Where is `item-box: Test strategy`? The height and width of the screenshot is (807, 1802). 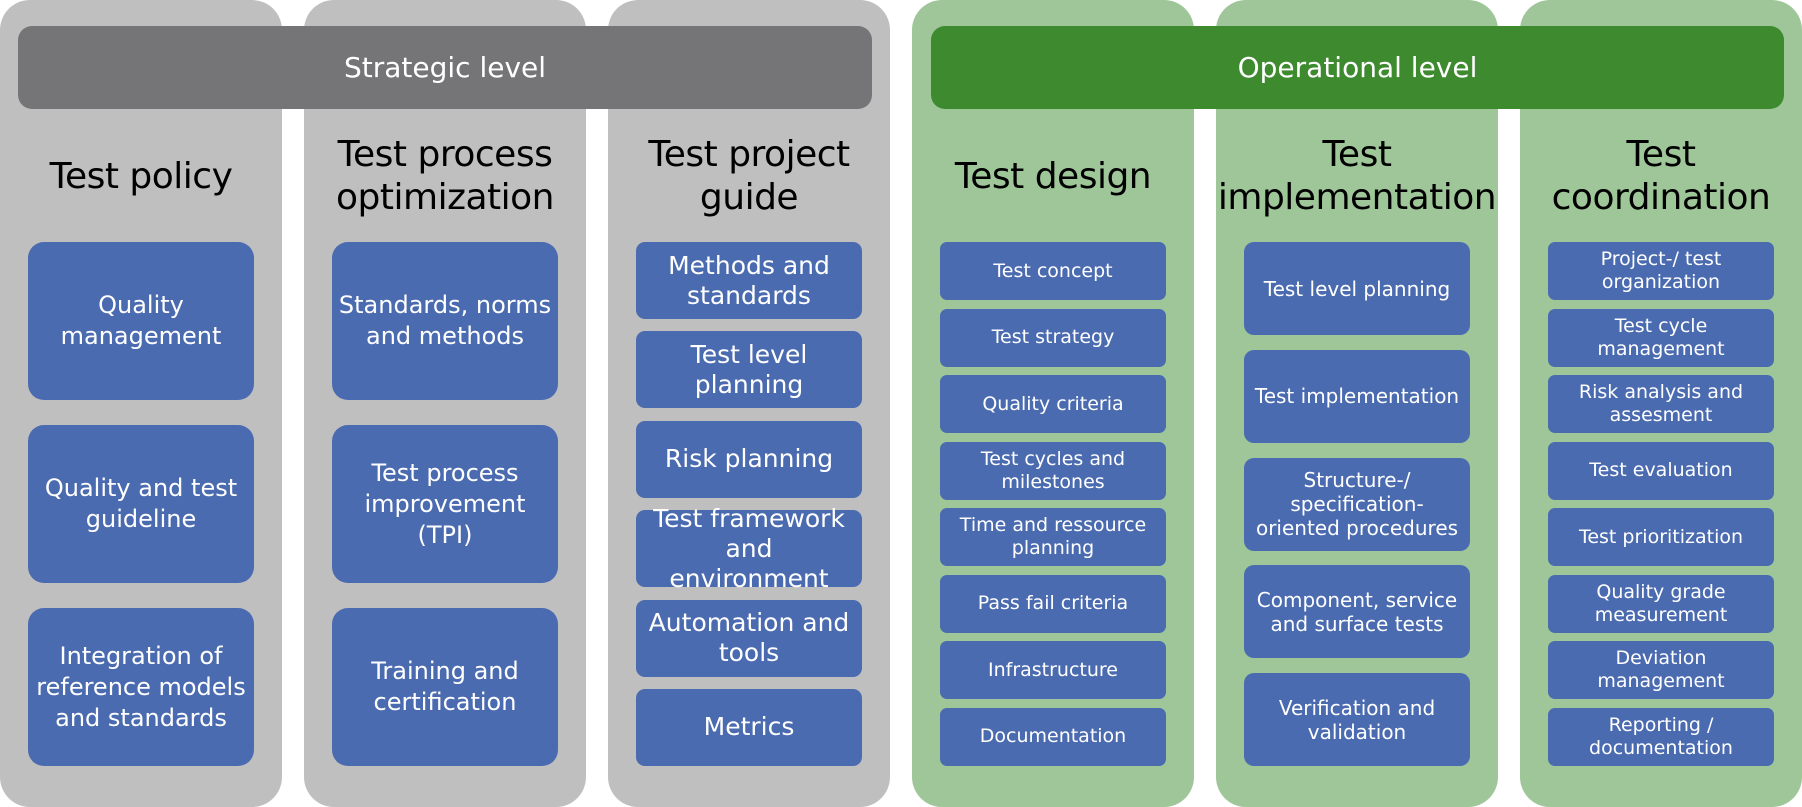 item-box: Test strategy is located at coordinates (1053, 337).